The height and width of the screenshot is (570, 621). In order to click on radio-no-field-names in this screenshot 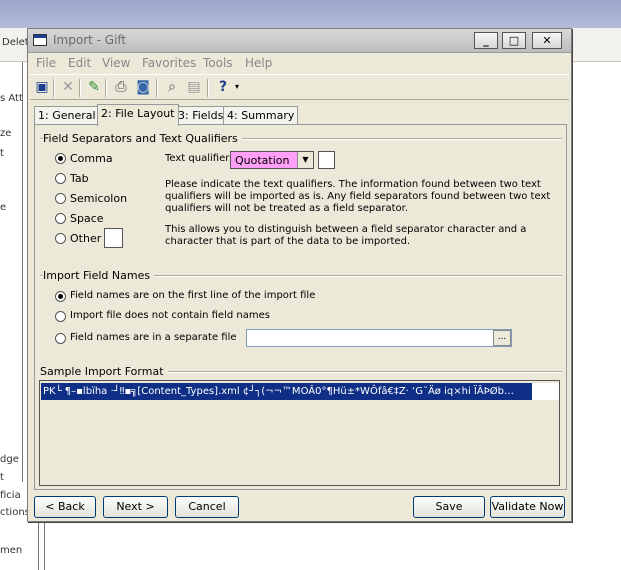, I will do `click(60, 316)`.